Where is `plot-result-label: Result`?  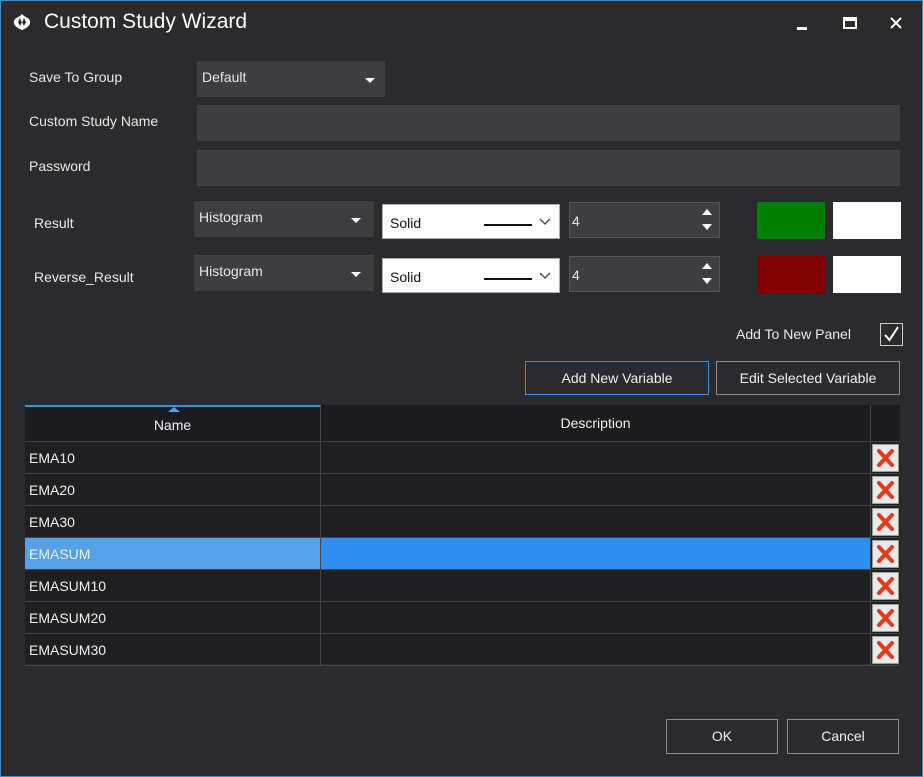
plot-result-label: Result is located at coordinates (54, 223).